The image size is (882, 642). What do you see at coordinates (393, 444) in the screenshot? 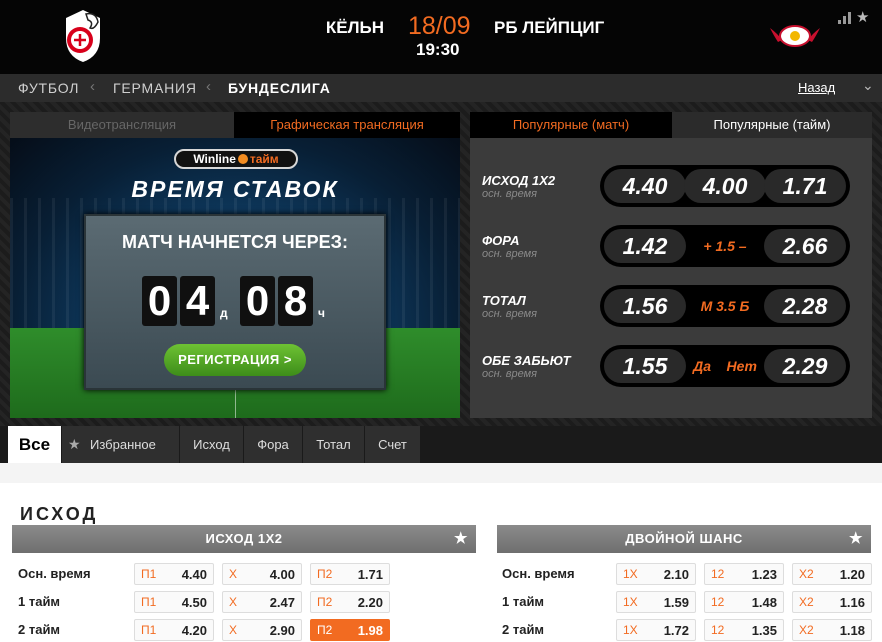
I see `filter-tab-score: Счет` at bounding box center [393, 444].